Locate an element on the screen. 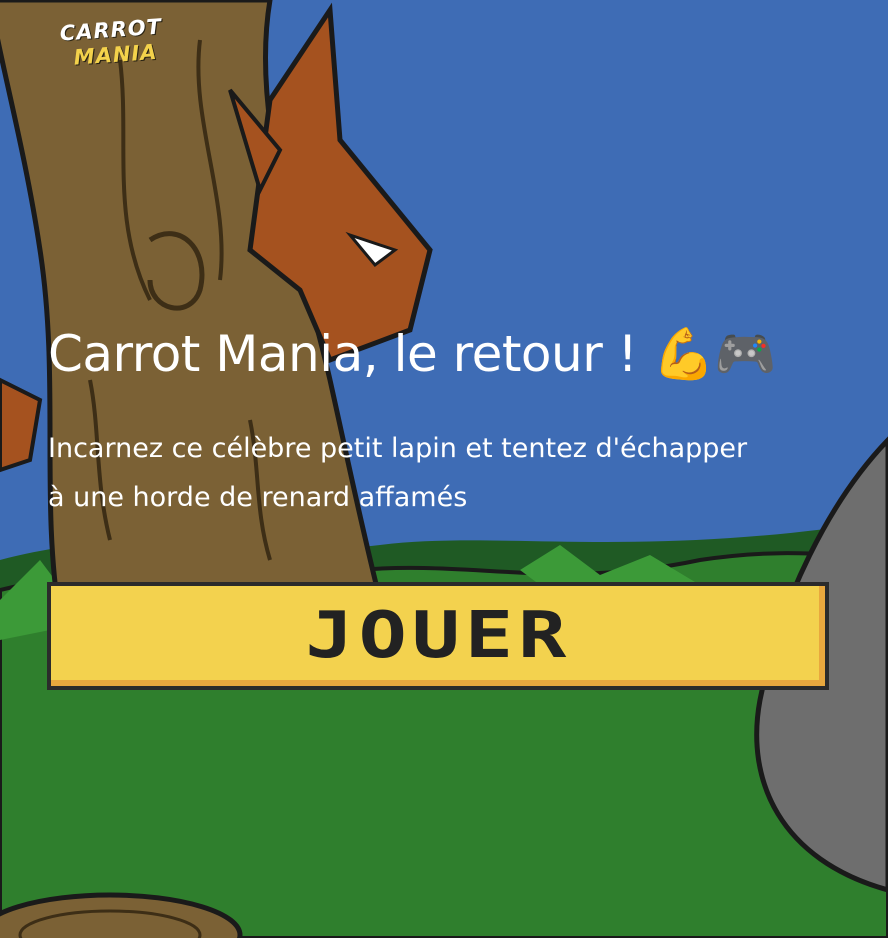 Image resolution: width=888 pixels, height=938 pixels. logo-line-mania: MANIA is located at coordinates (115, 54).